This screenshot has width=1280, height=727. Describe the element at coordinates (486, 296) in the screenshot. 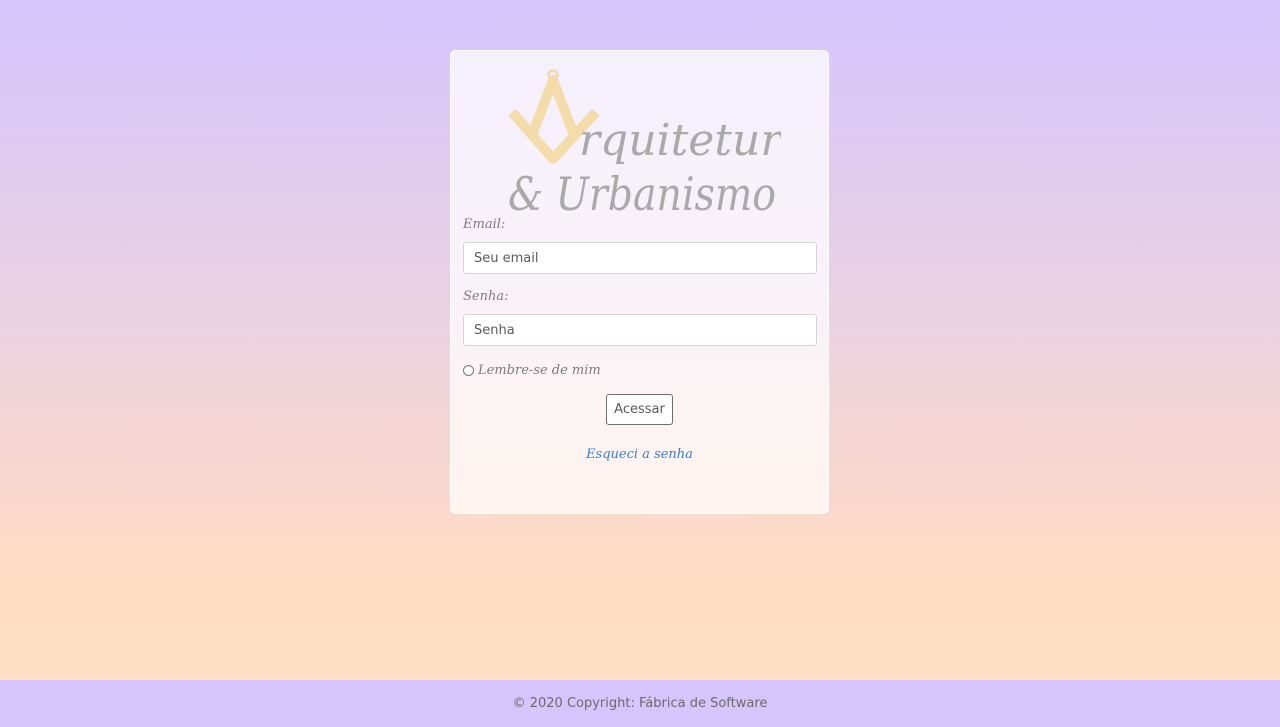

I see `password-label: Senha:` at that location.